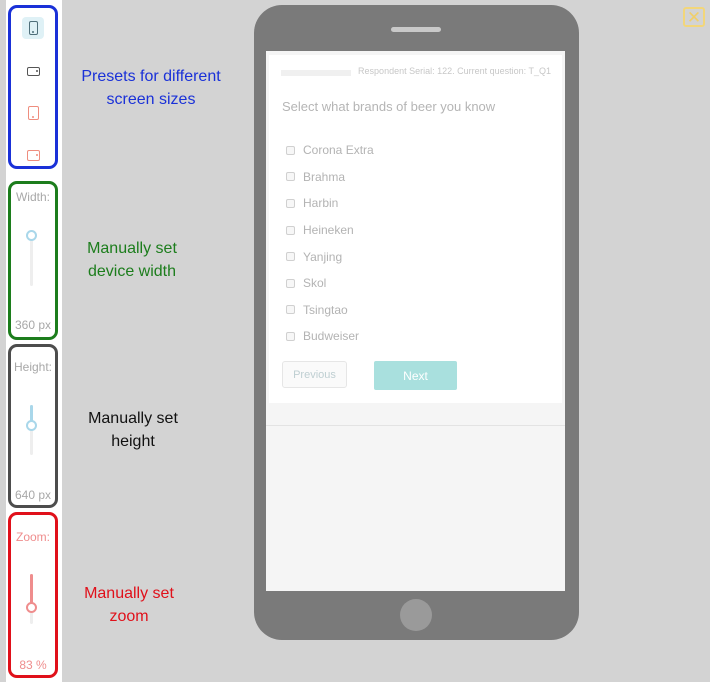 The width and height of the screenshot is (710, 682). Describe the element at coordinates (31, 235) in the screenshot. I see `width-slider-handle` at that location.